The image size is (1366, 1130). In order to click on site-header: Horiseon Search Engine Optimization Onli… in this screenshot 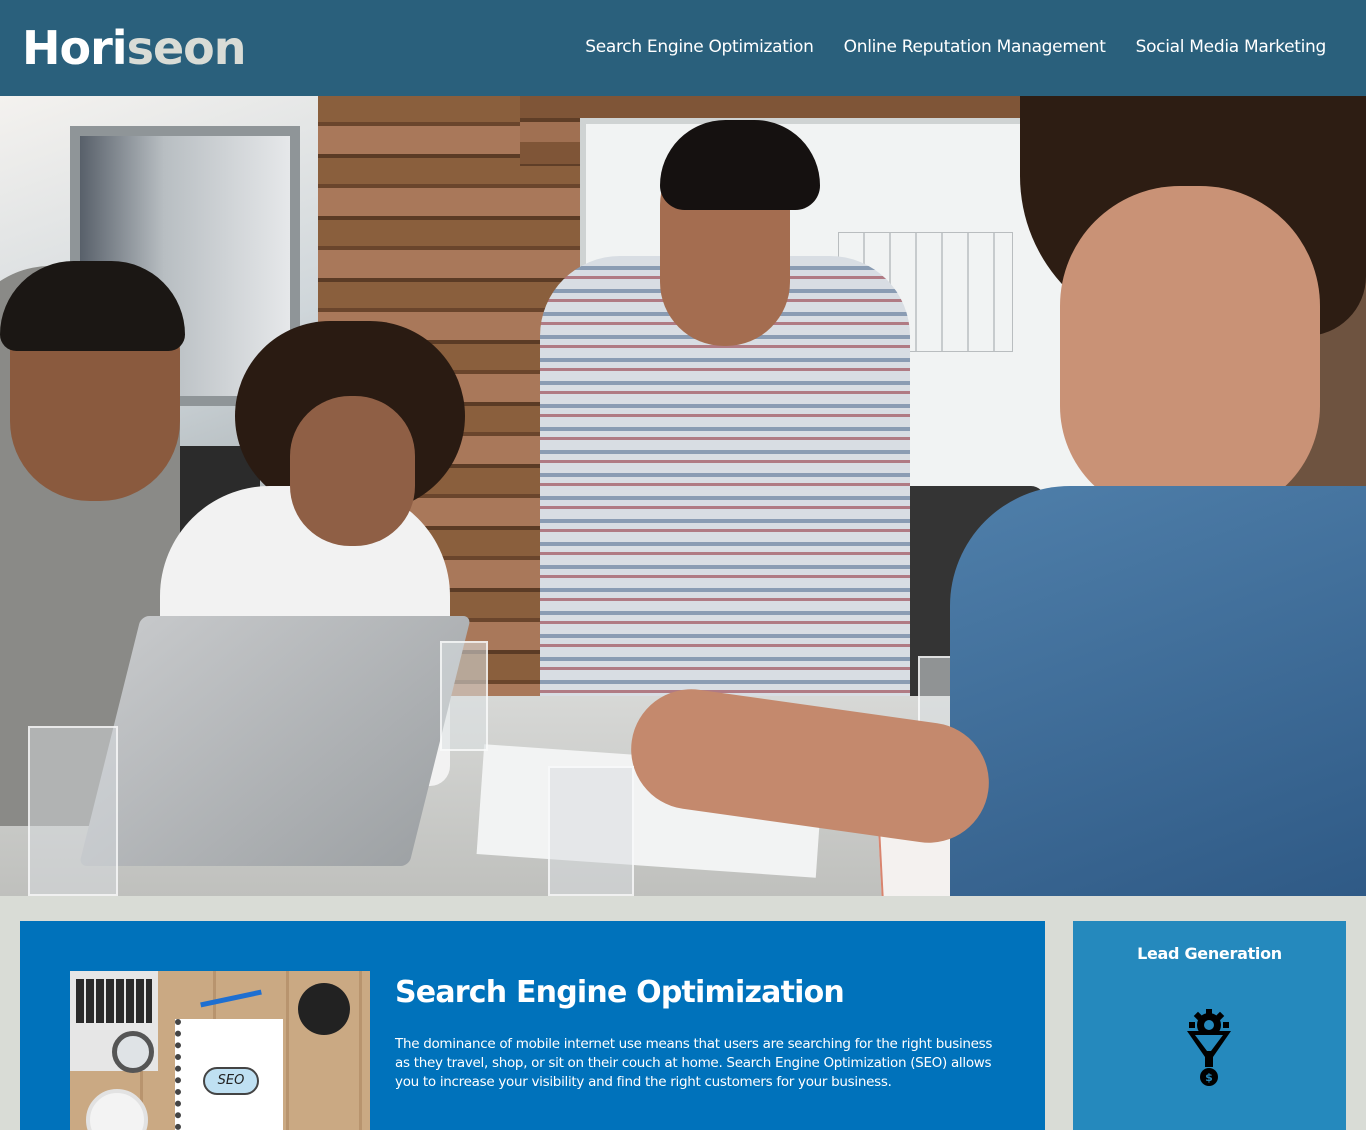, I will do `click(683, 48)`.